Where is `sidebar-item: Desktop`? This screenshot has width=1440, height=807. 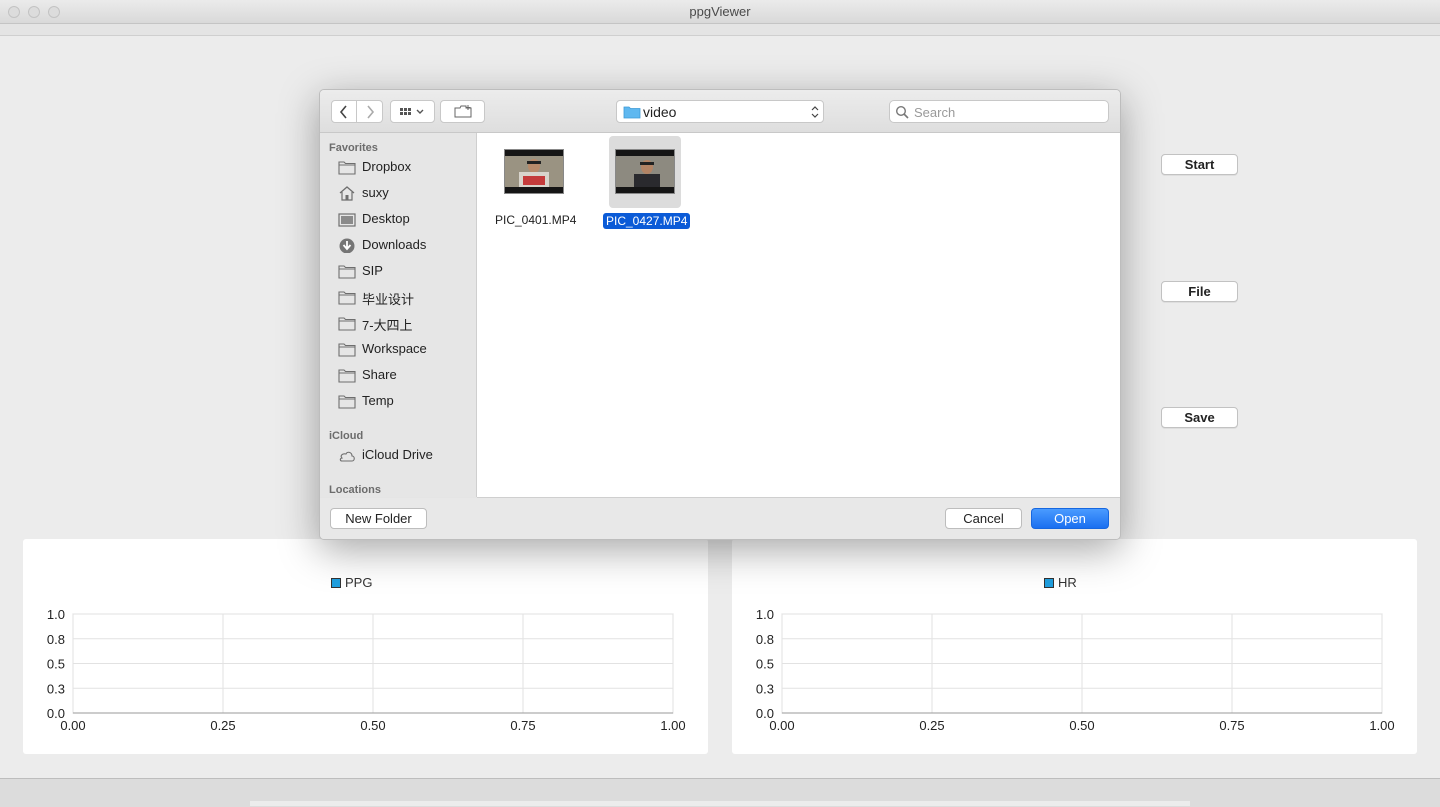
sidebar-item: Desktop is located at coordinates (406, 219).